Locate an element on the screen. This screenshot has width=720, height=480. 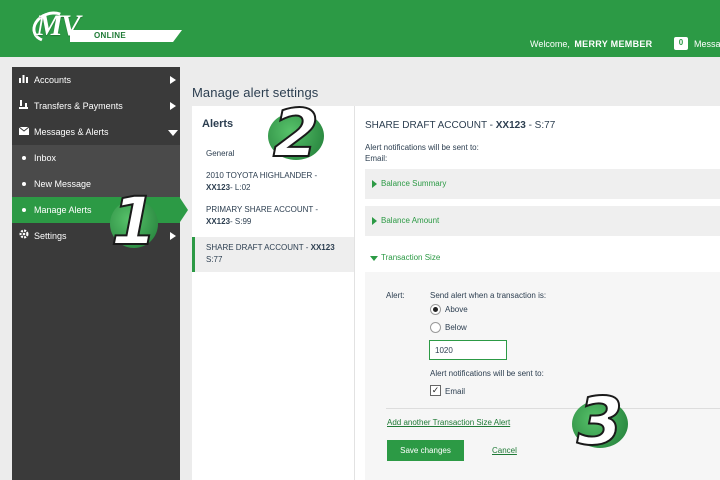
sidebar-item-messages-alerts: Messages & Alerts is located at coordinates (96, 132).